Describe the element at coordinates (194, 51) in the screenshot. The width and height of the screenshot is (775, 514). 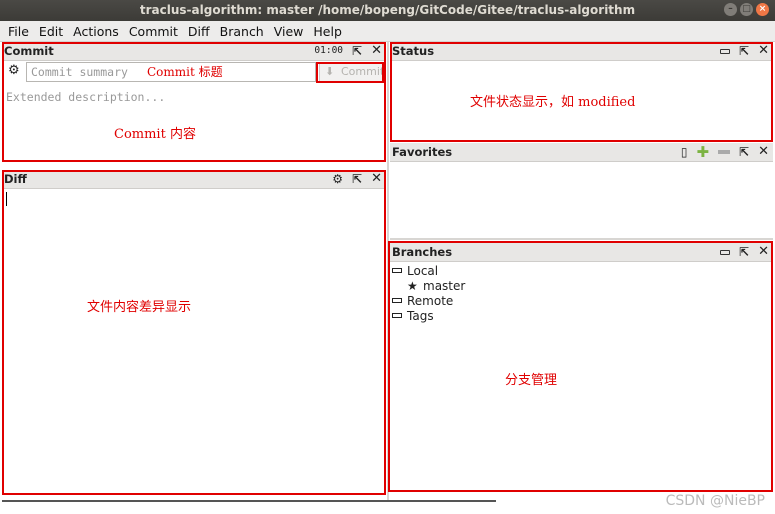
I see `commit-panel-header: Commit 01:00 ⇱ ✕` at that location.